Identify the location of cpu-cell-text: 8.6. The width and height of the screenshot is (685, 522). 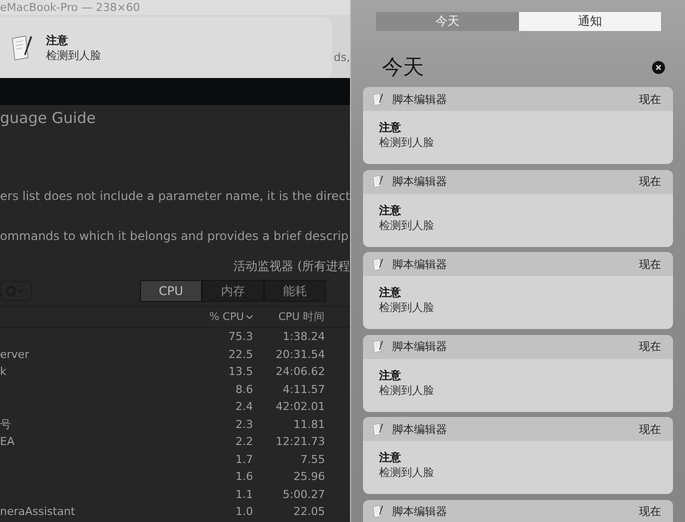
(243, 389).